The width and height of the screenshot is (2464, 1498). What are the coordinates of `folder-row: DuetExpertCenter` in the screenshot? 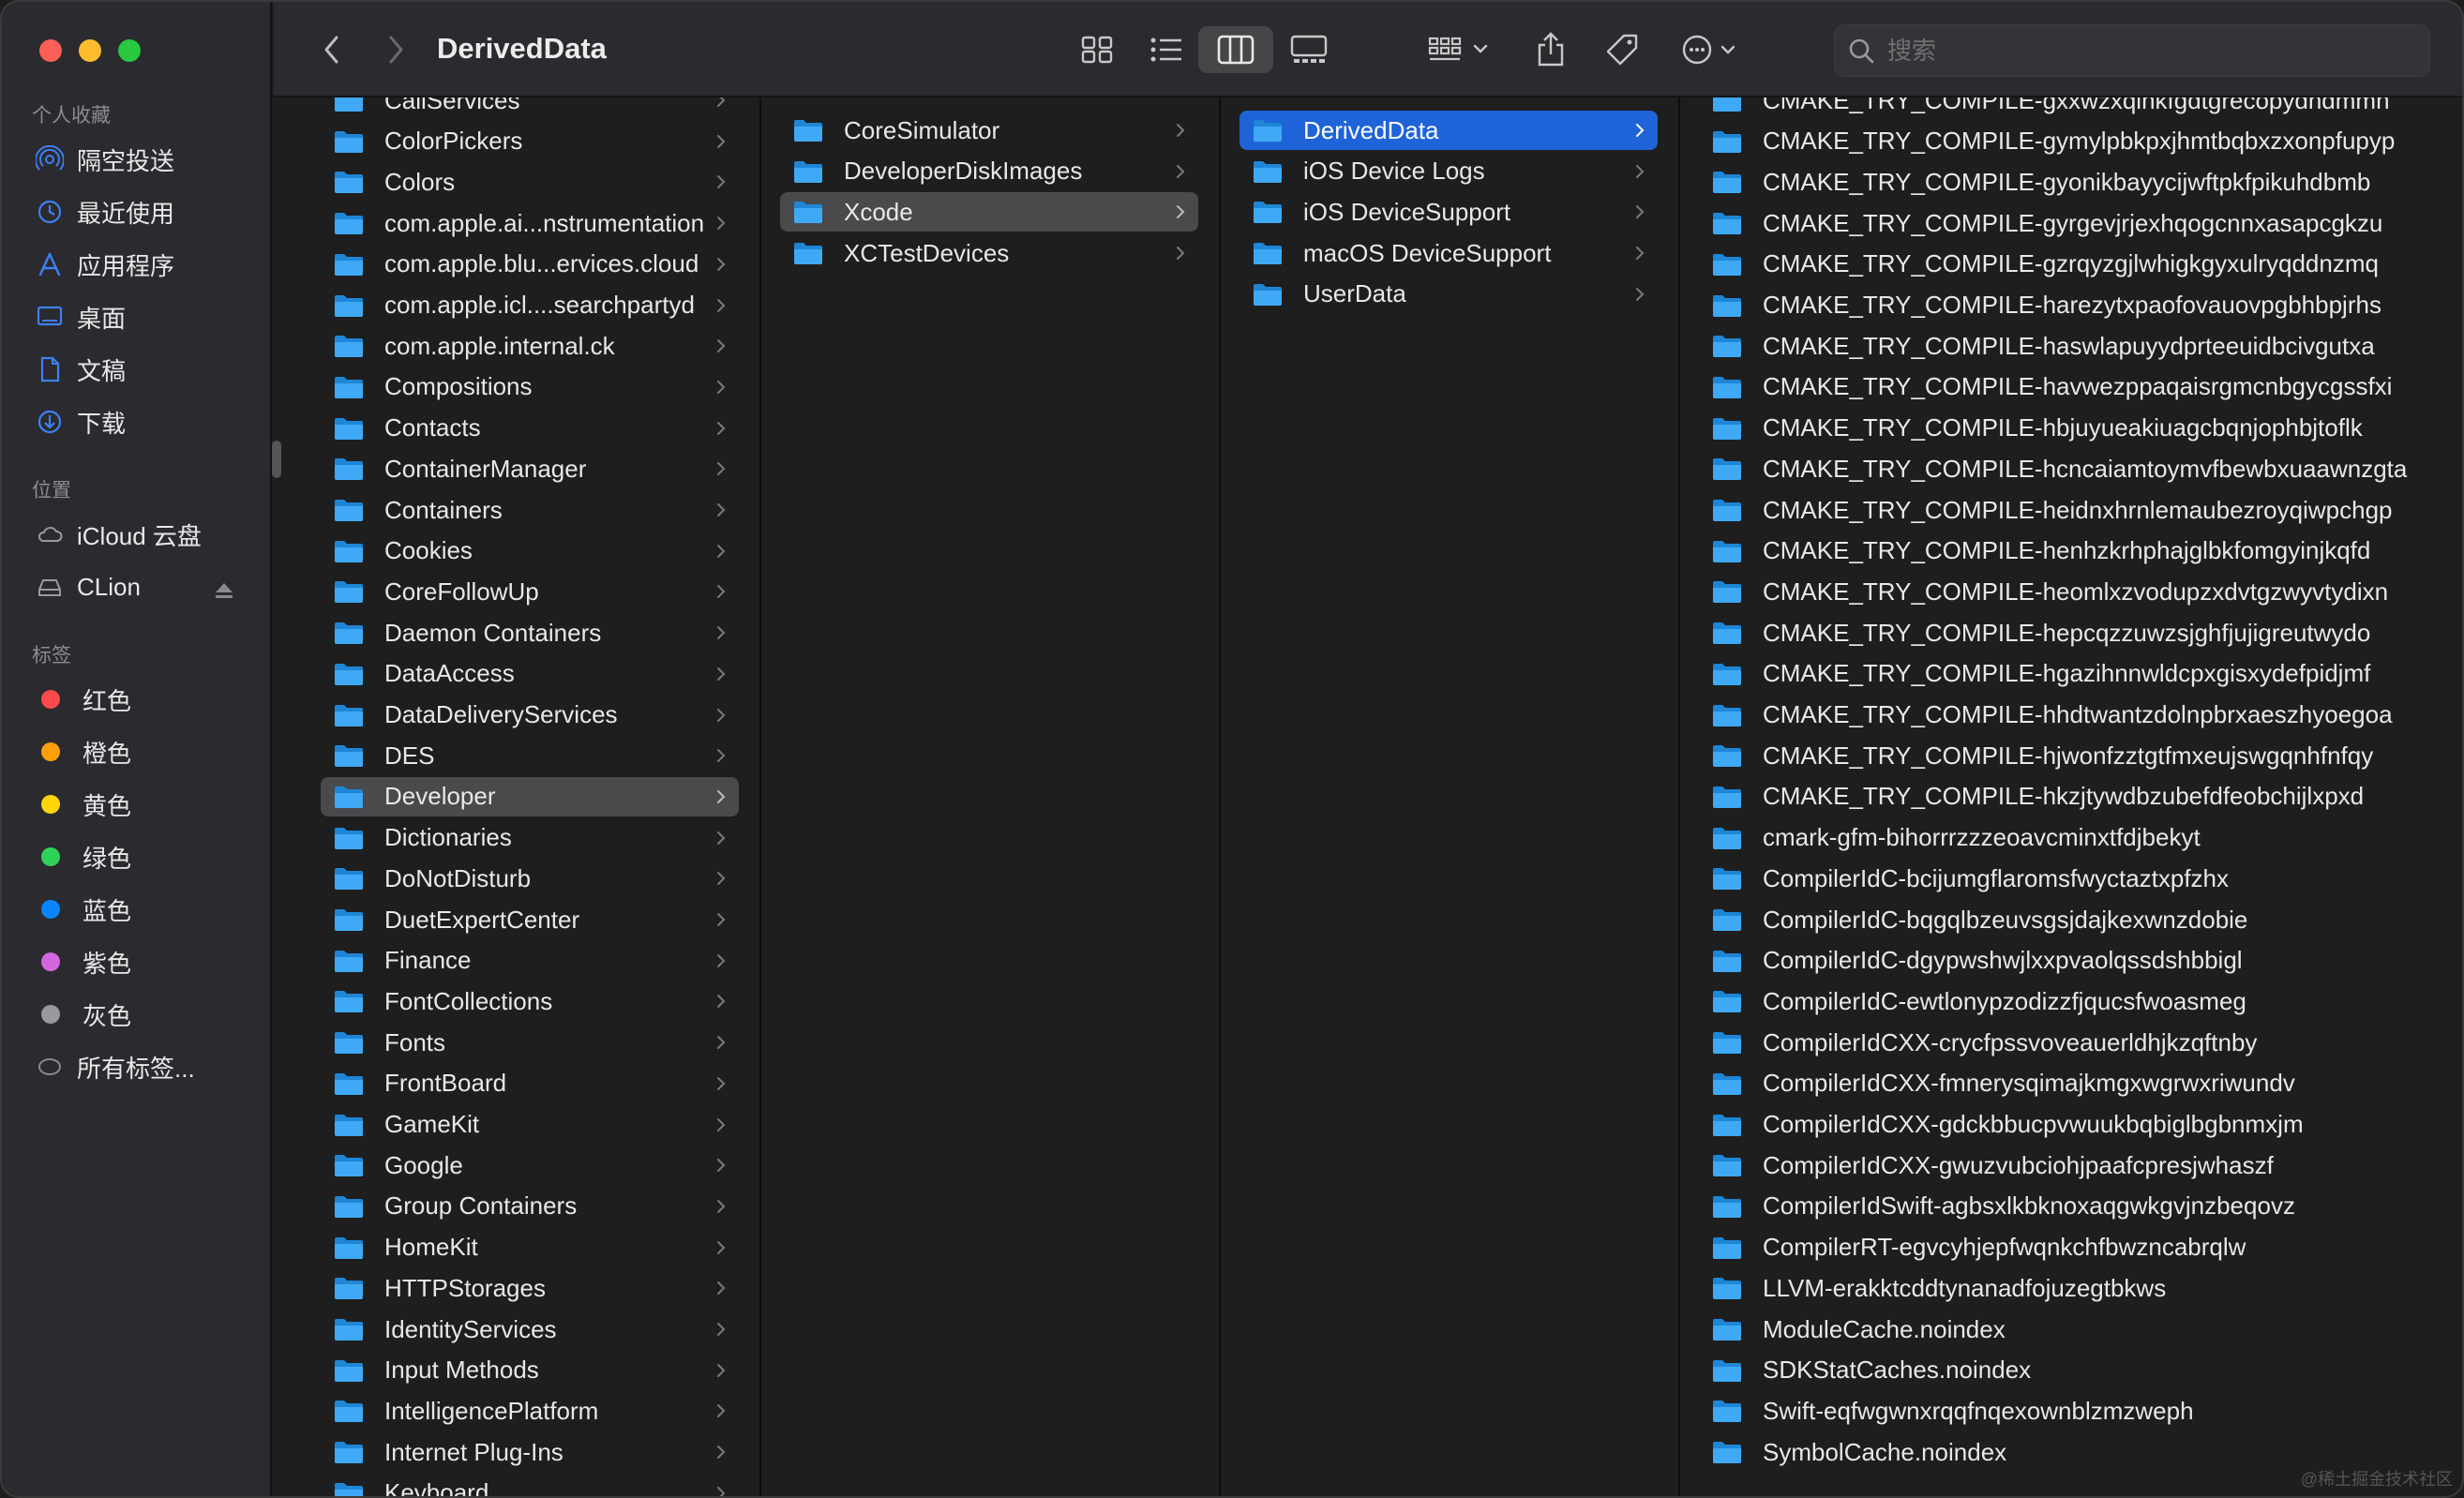 It's located at (530, 919).